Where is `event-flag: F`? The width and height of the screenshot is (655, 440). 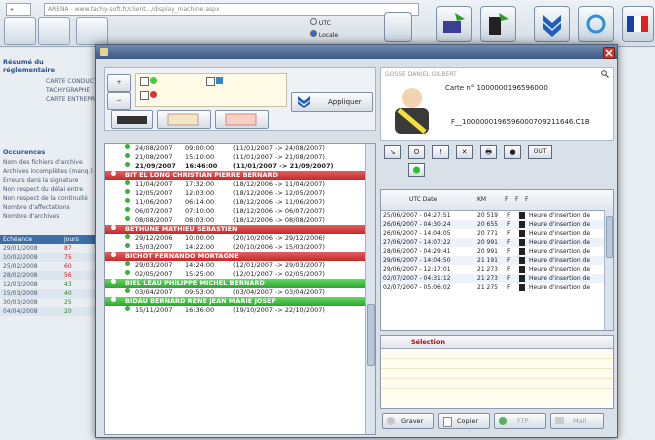
event-flag: F is located at coordinates (509, 242).